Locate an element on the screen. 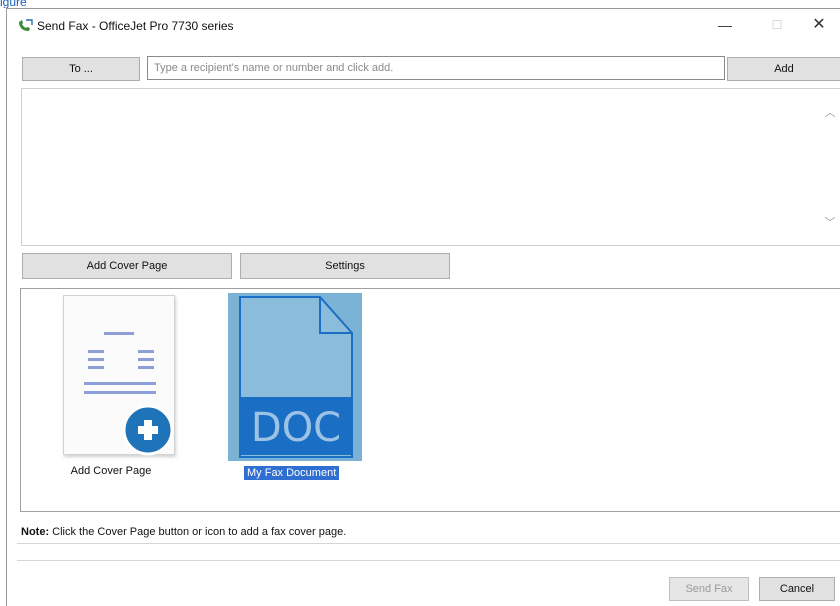  recipient-input is located at coordinates (436, 68).